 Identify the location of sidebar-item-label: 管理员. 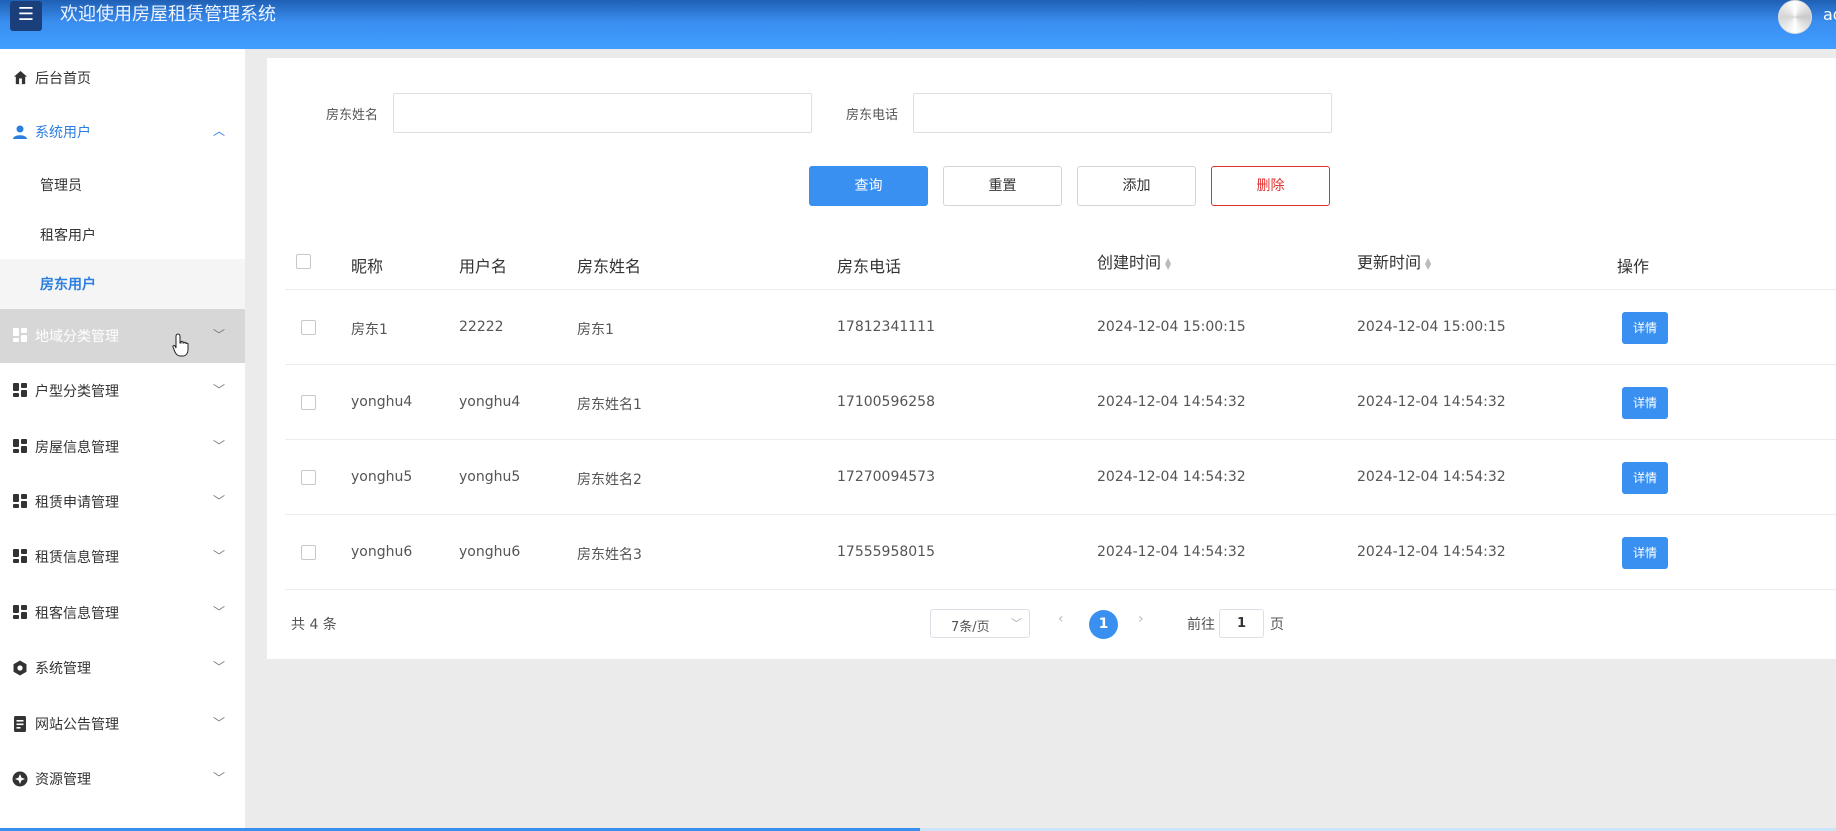
(61, 186).